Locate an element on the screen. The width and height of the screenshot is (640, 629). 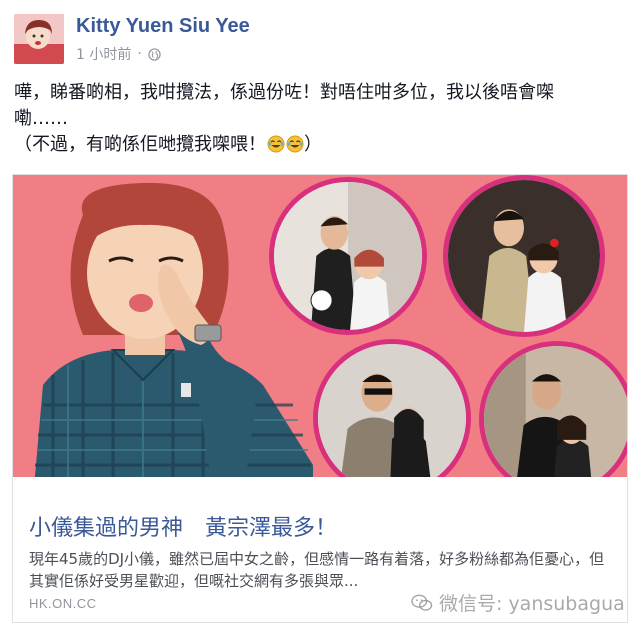
post-meta: 1 小时前 · is located at coordinates (118, 54).